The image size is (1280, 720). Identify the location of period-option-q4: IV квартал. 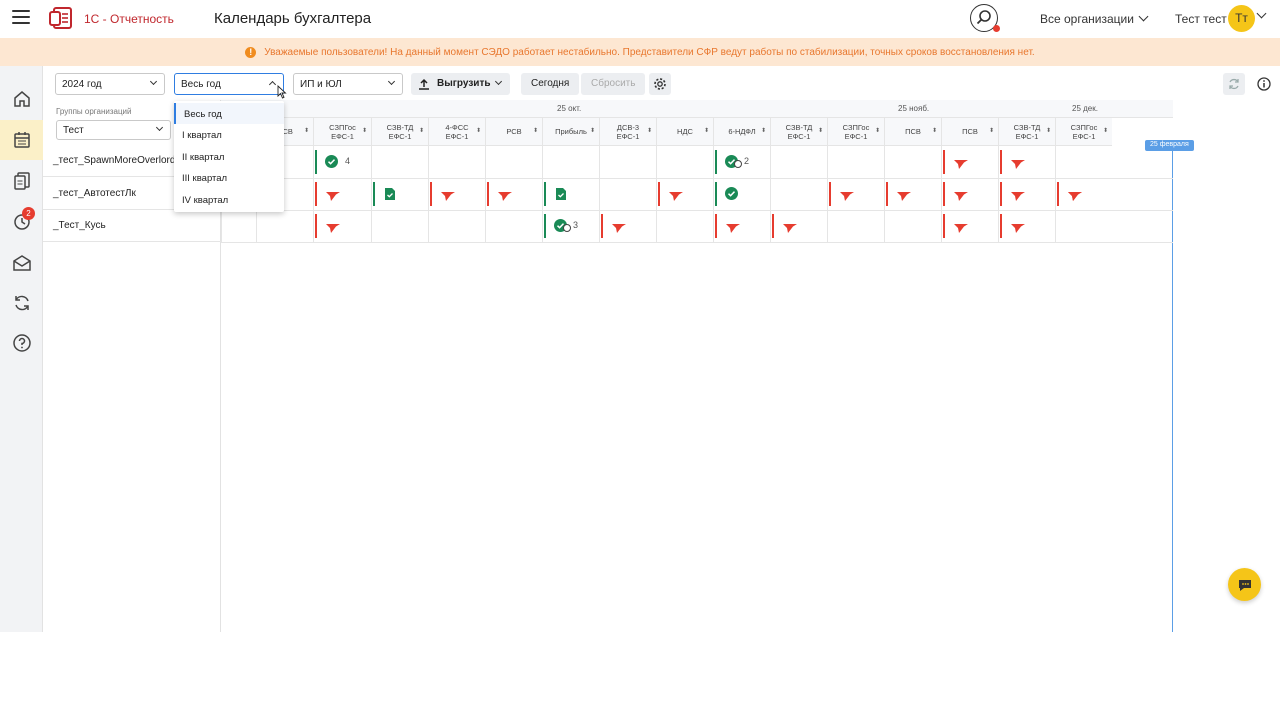
(229, 199).